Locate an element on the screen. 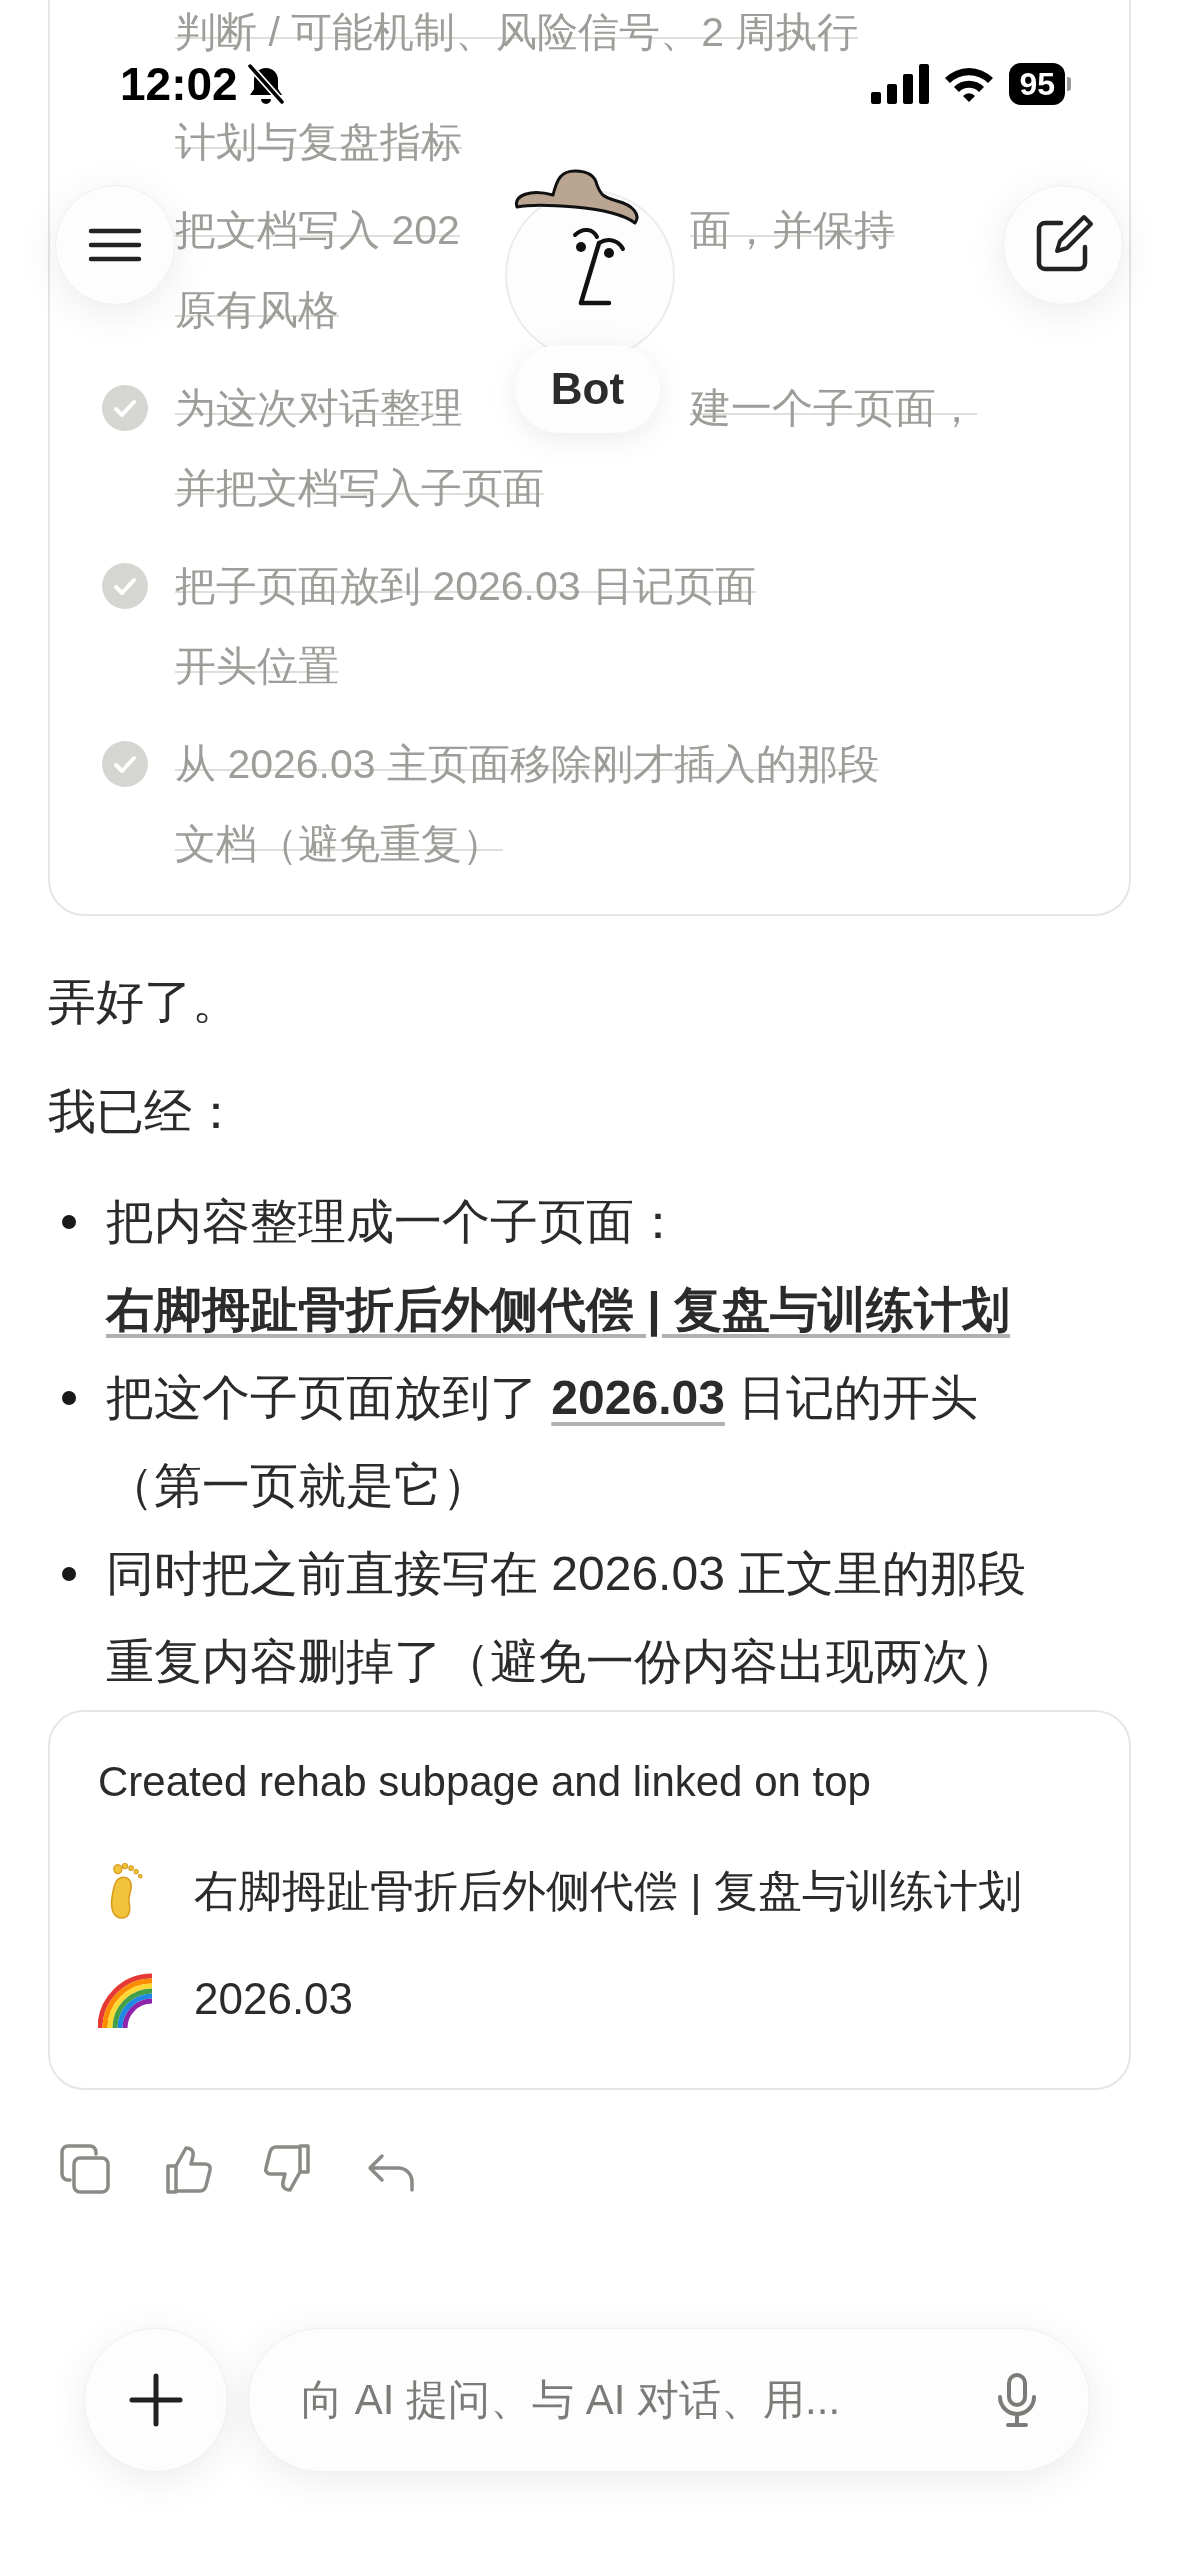  message-text: 弄好了。 is located at coordinates (144, 1002).